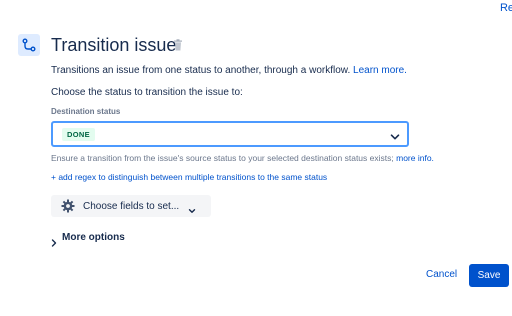 The height and width of the screenshot is (316, 512). What do you see at coordinates (68, 206) in the screenshot?
I see `gear-icon` at bounding box center [68, 206].